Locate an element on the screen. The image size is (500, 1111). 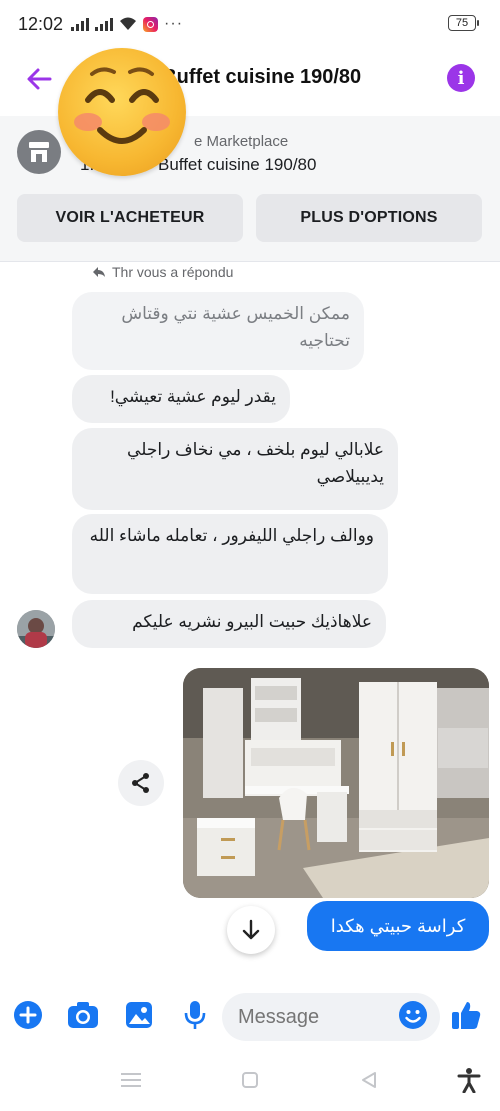
home-button is located at coordinates (250, 1080).